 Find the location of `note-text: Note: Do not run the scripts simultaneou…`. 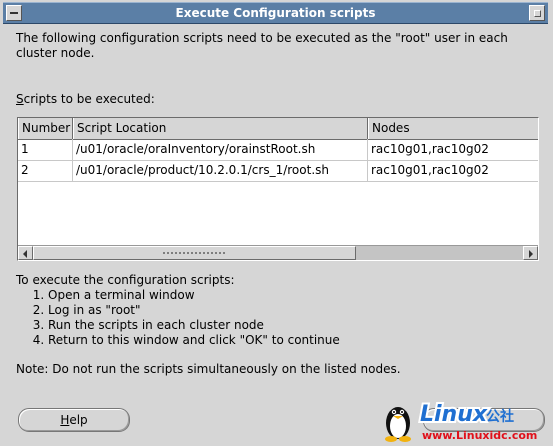

note-text: Note: Do not run the scripts simultaneou… is located at coordinates (208, 369).